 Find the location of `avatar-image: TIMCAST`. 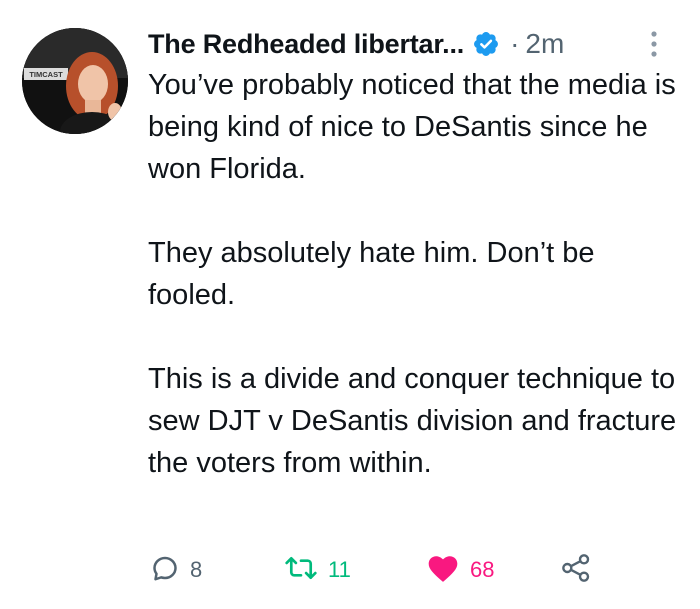

avatar-image: TIMCAST is located at coordinates (75, 81).